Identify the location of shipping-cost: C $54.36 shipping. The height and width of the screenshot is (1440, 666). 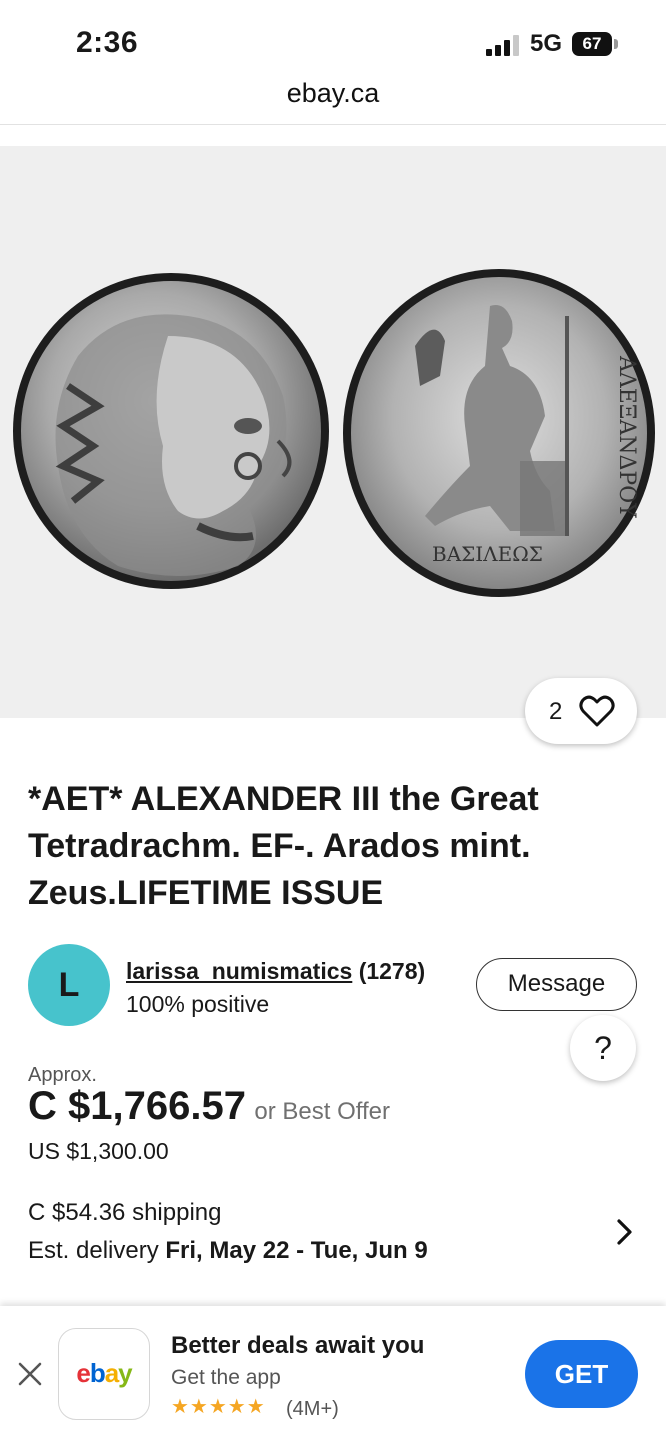
(124, 1213).